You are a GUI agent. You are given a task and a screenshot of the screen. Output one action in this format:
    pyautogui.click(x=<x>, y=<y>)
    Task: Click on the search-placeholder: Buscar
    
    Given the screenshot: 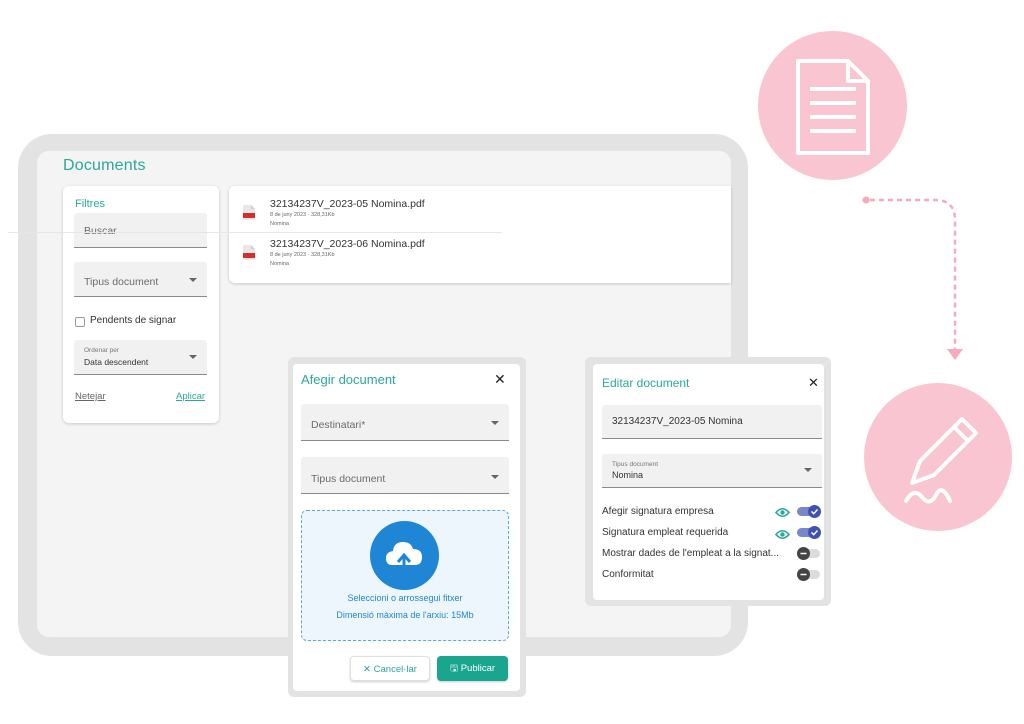 What is the action you would take?
    pyautogui.click(x=100, y=231)
    